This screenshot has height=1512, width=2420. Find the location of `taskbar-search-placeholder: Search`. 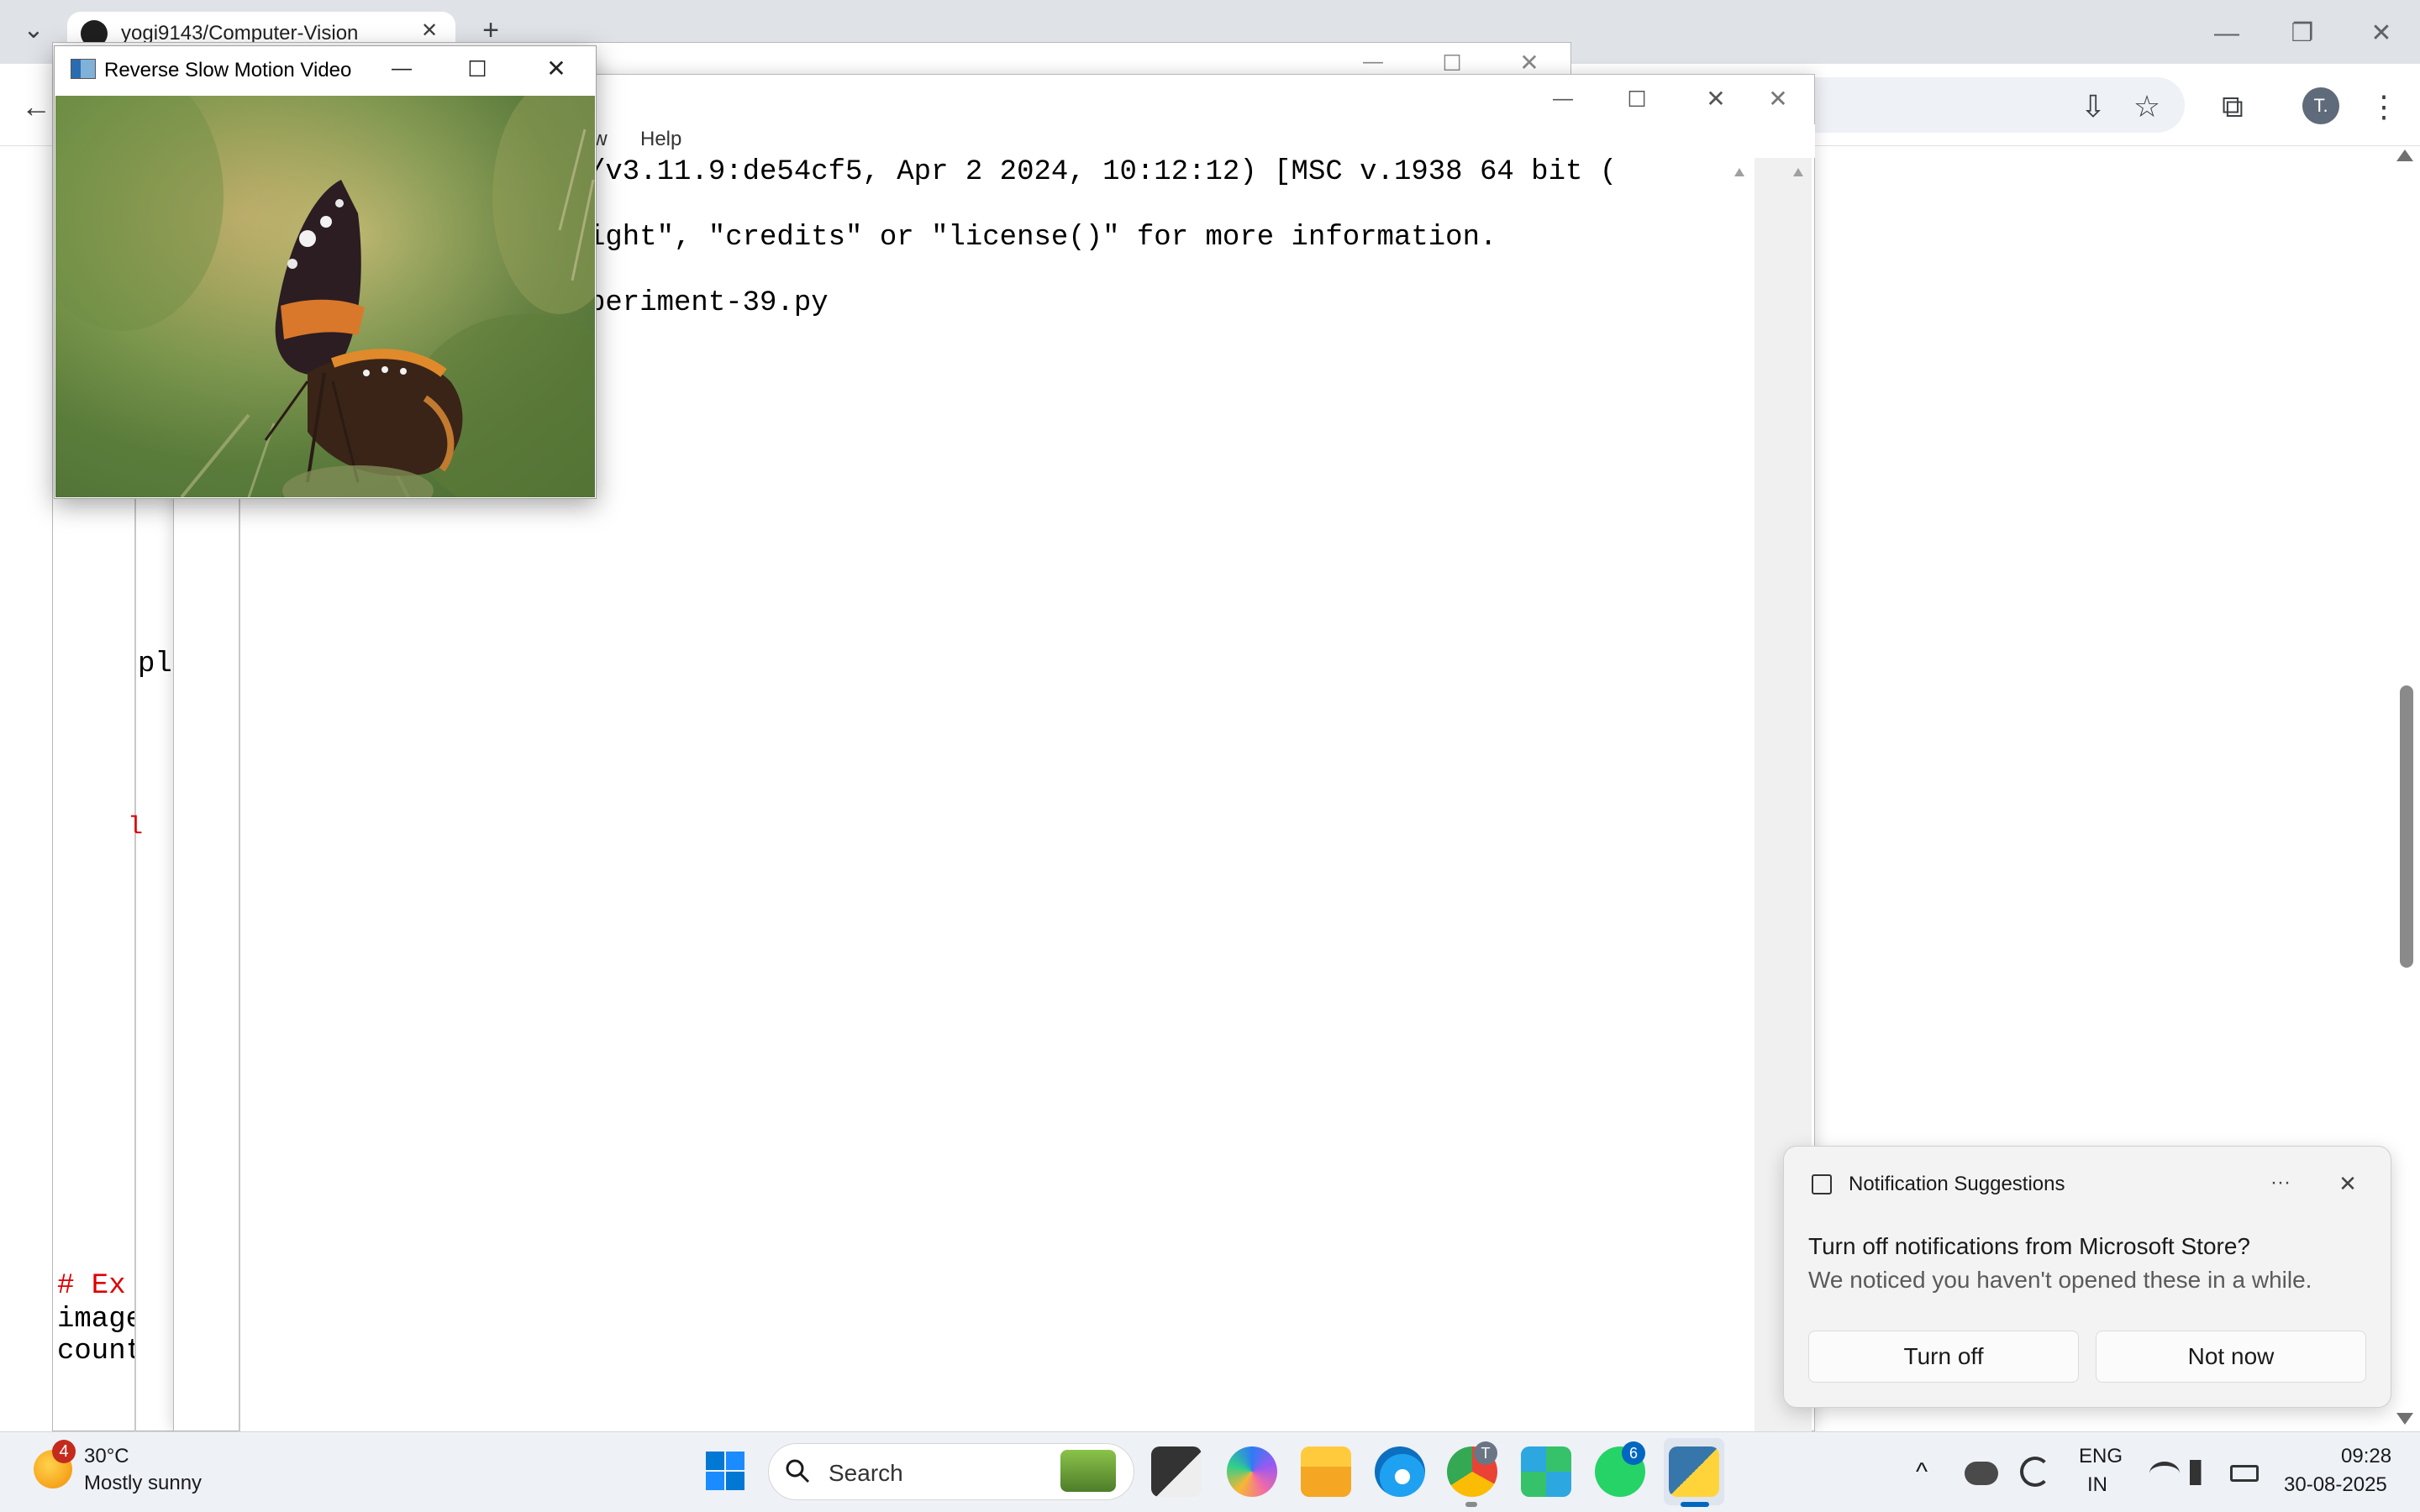

taskbar-search-placeholder: Search is located at coordinates (866, 1473).